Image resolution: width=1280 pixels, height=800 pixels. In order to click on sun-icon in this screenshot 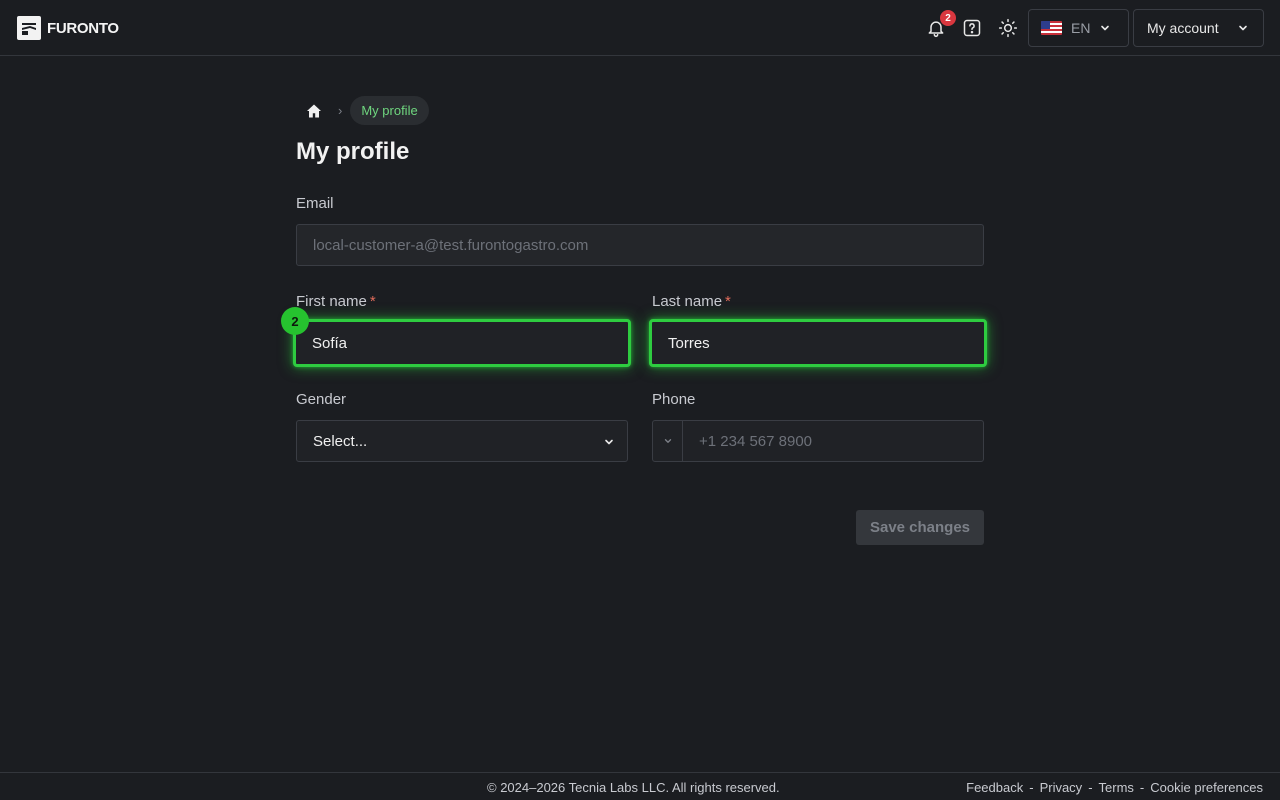, I will do `click(1008, 28)`.